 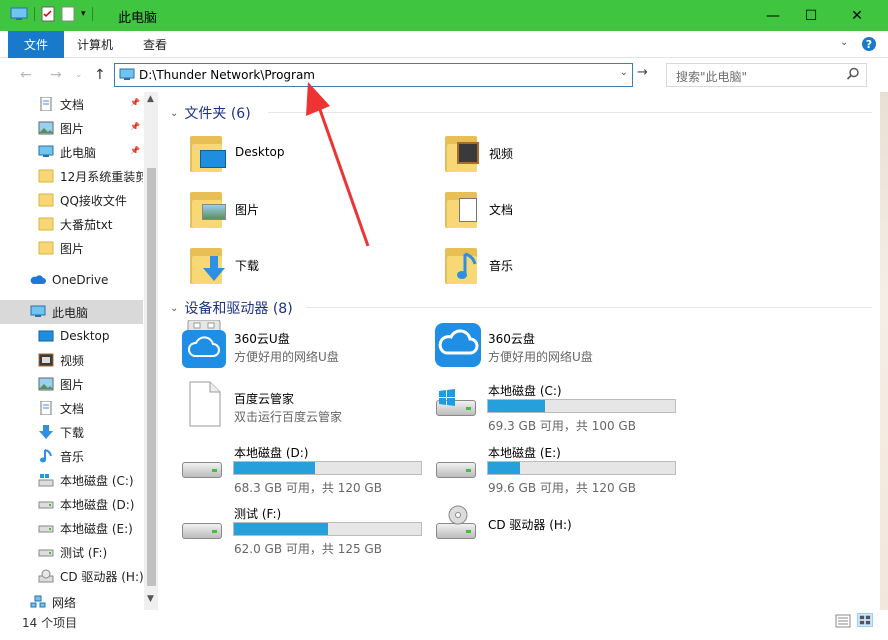 I want to click on sidebar-item-label: 网络, so click(x=64, y=602).